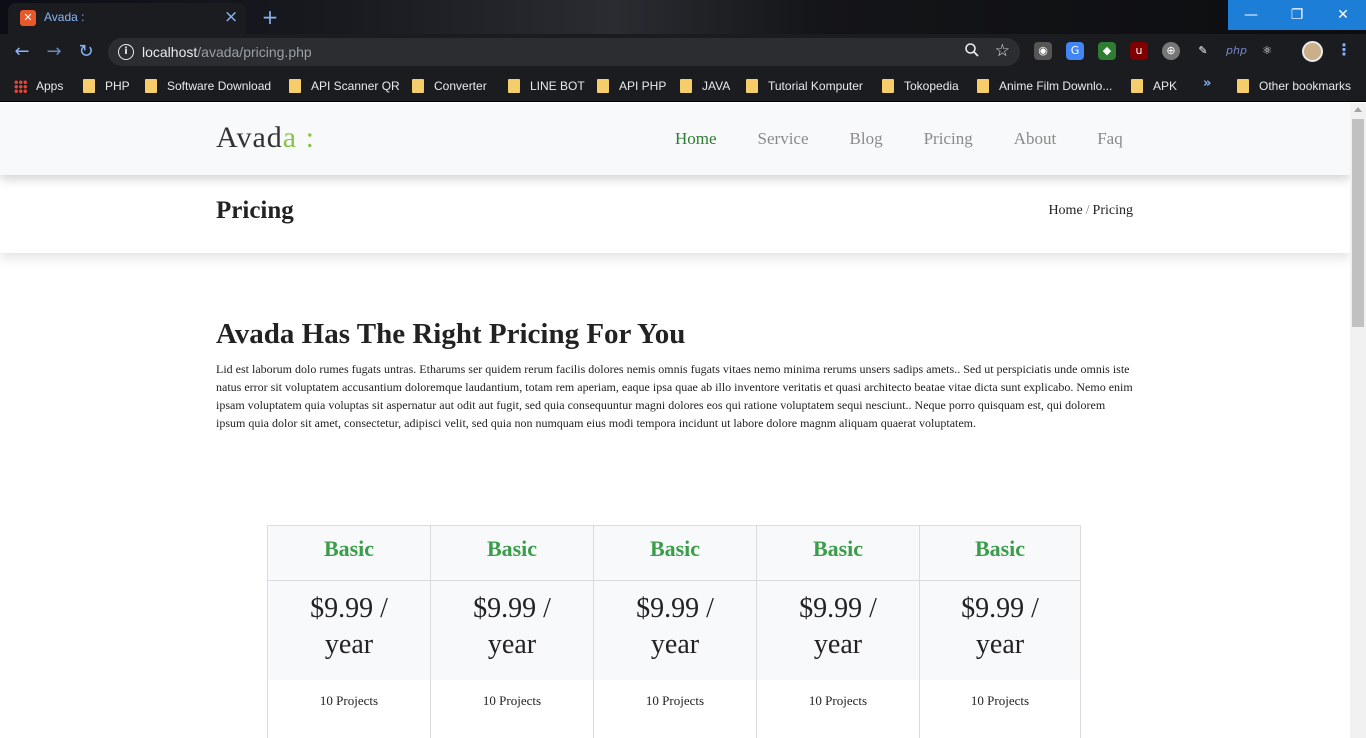 This screenshot has height=738, width=1366. What do you see at coordinates (219, 86) in the screenshot?
I see `bookmark-label: Software Download` at bounding box center [219, 86].